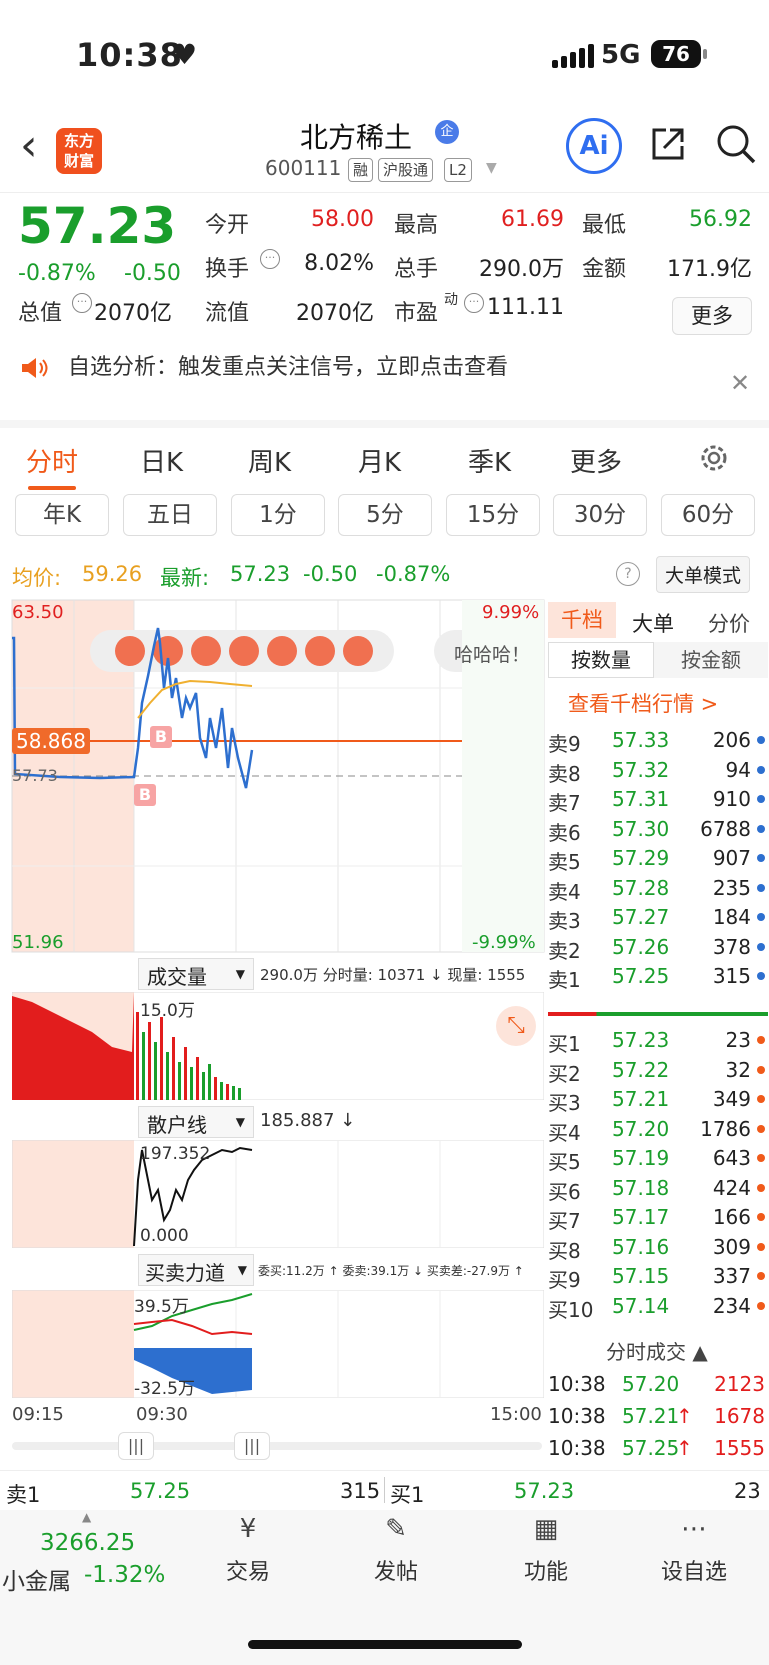  What do you see at coordinates (601, 660) in the screenshot?
I see `by-qty-button: 按数量` at bounding box center [601, 660].